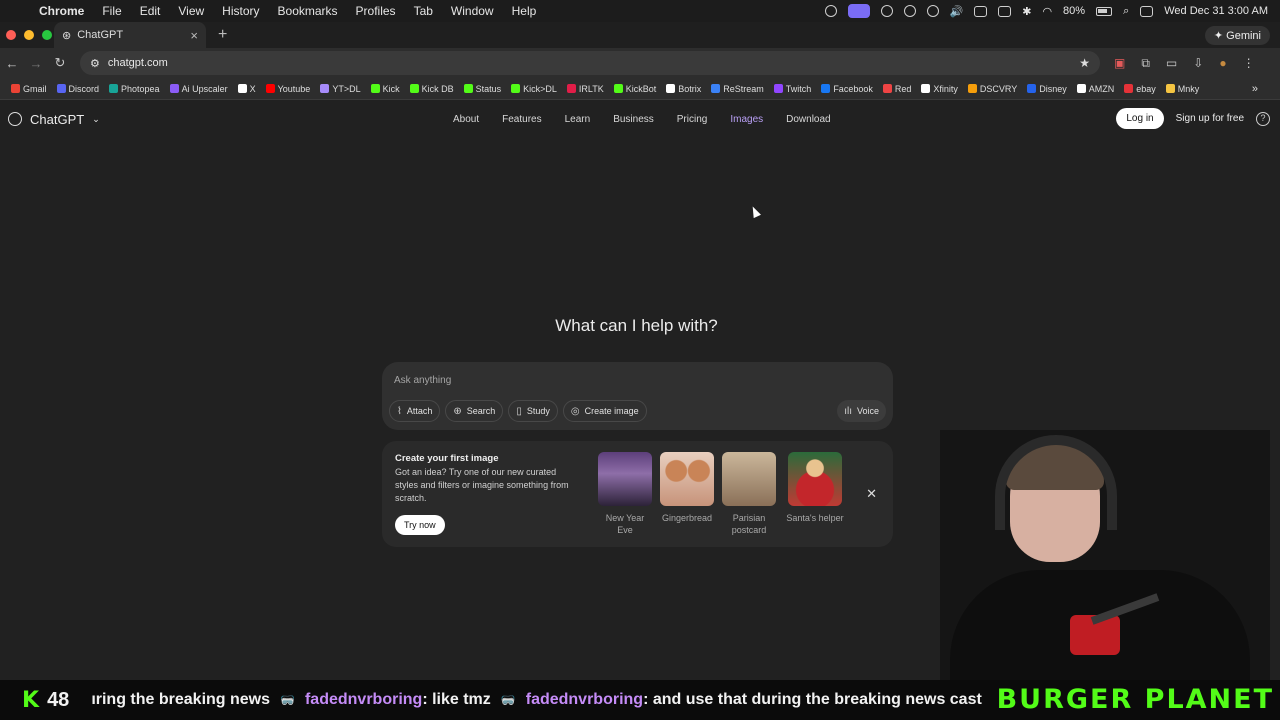 This screenshot has width=1280, height=720. I want to click on nav-images: Images, so click(746, 119).